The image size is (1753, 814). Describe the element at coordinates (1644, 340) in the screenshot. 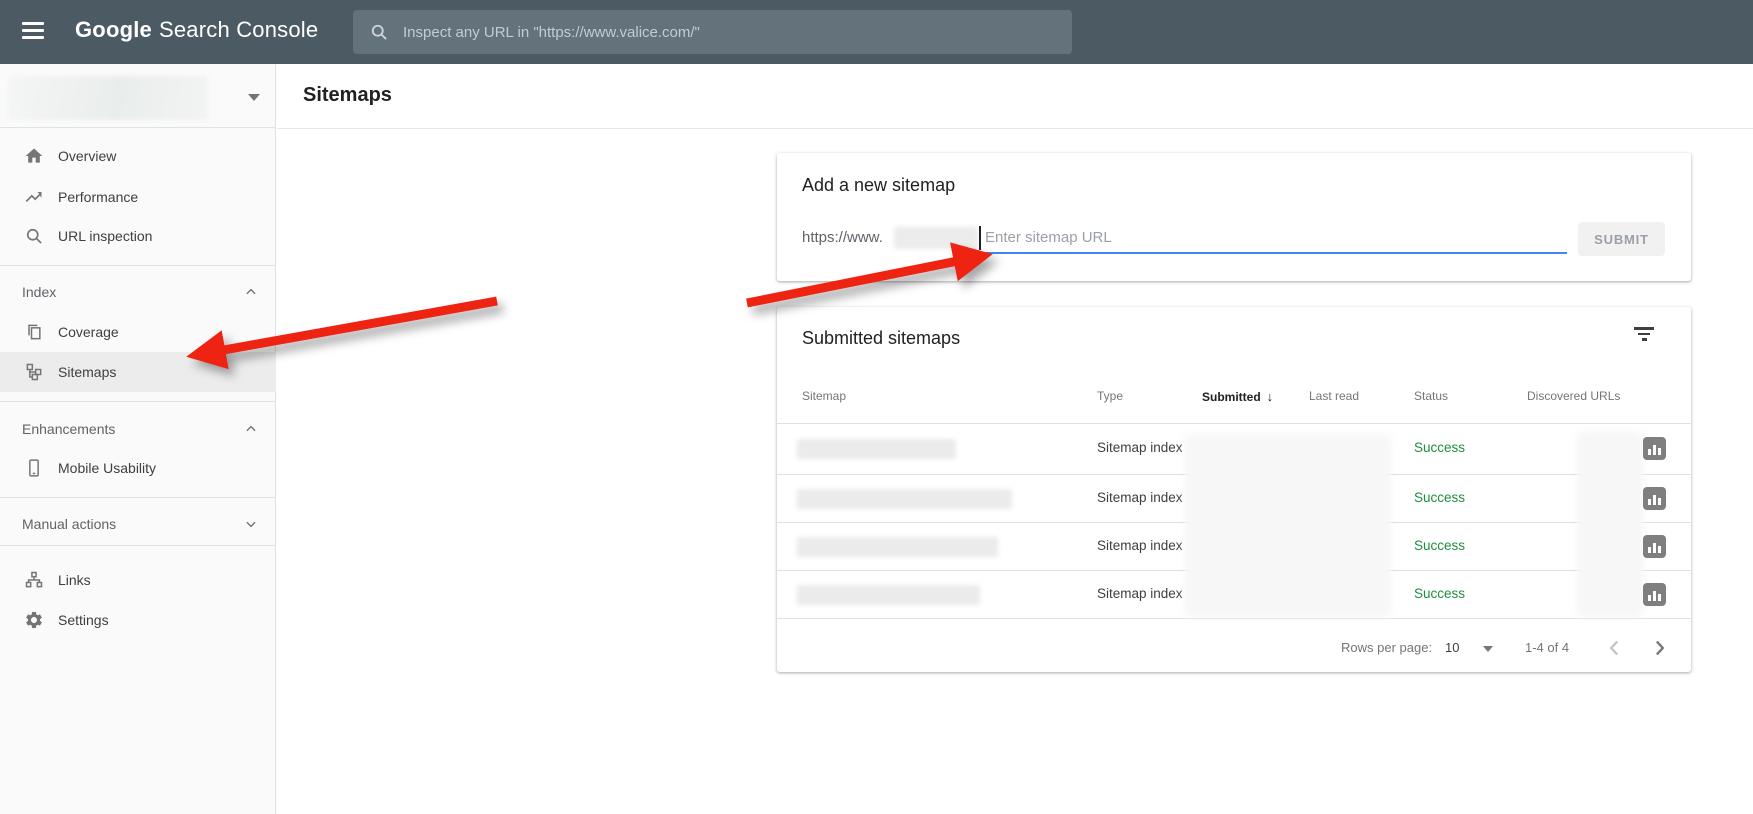

I see `filter-icon` at that location.